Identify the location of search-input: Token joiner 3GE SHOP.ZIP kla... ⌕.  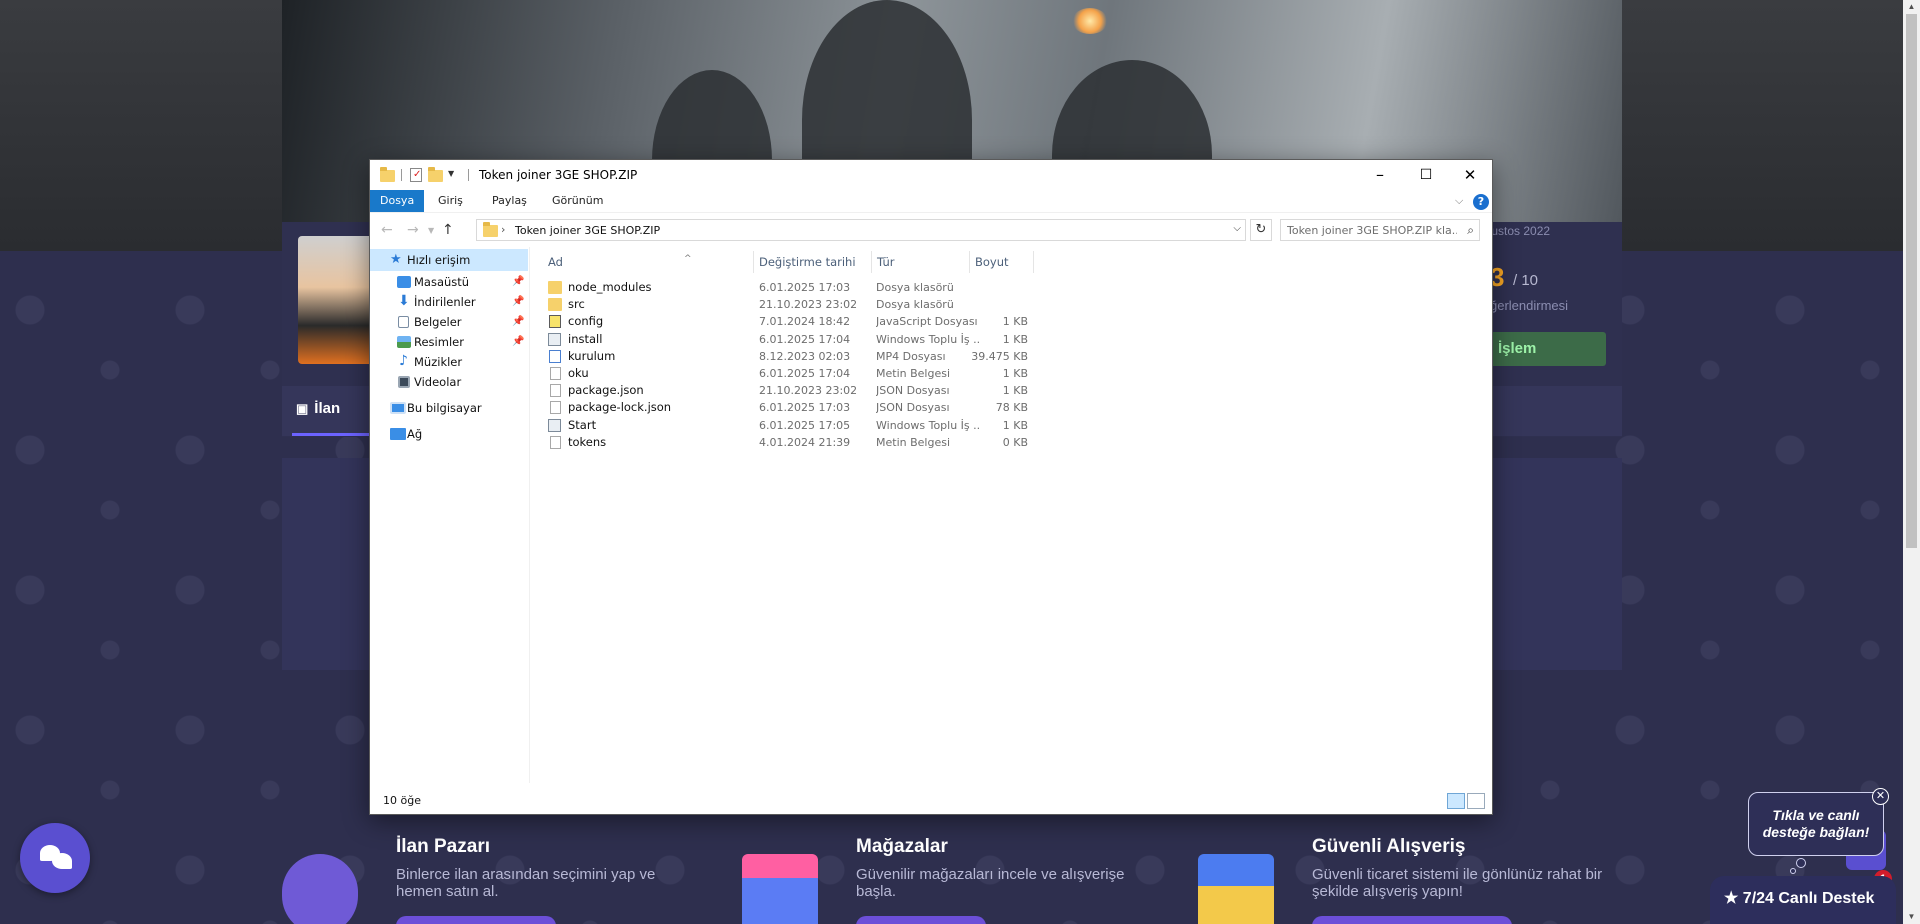
(1380, 230).